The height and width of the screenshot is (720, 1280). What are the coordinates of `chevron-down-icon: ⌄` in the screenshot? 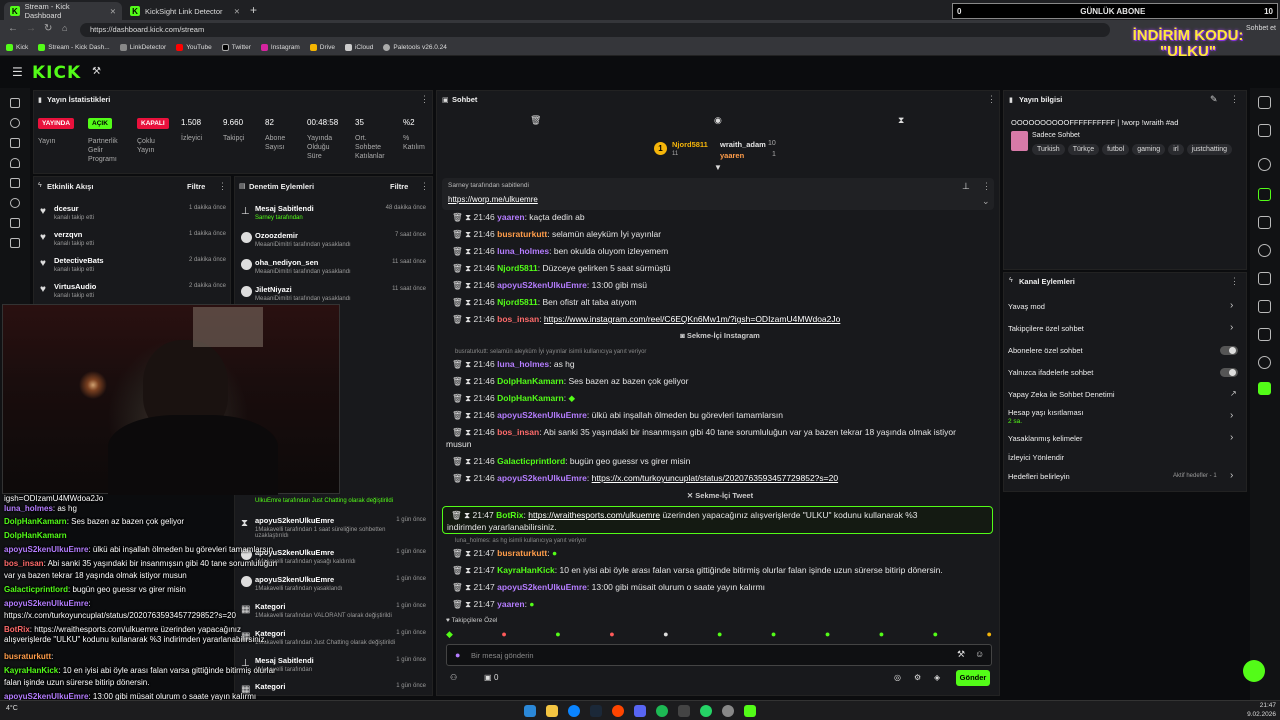 It's located at (986, 201).